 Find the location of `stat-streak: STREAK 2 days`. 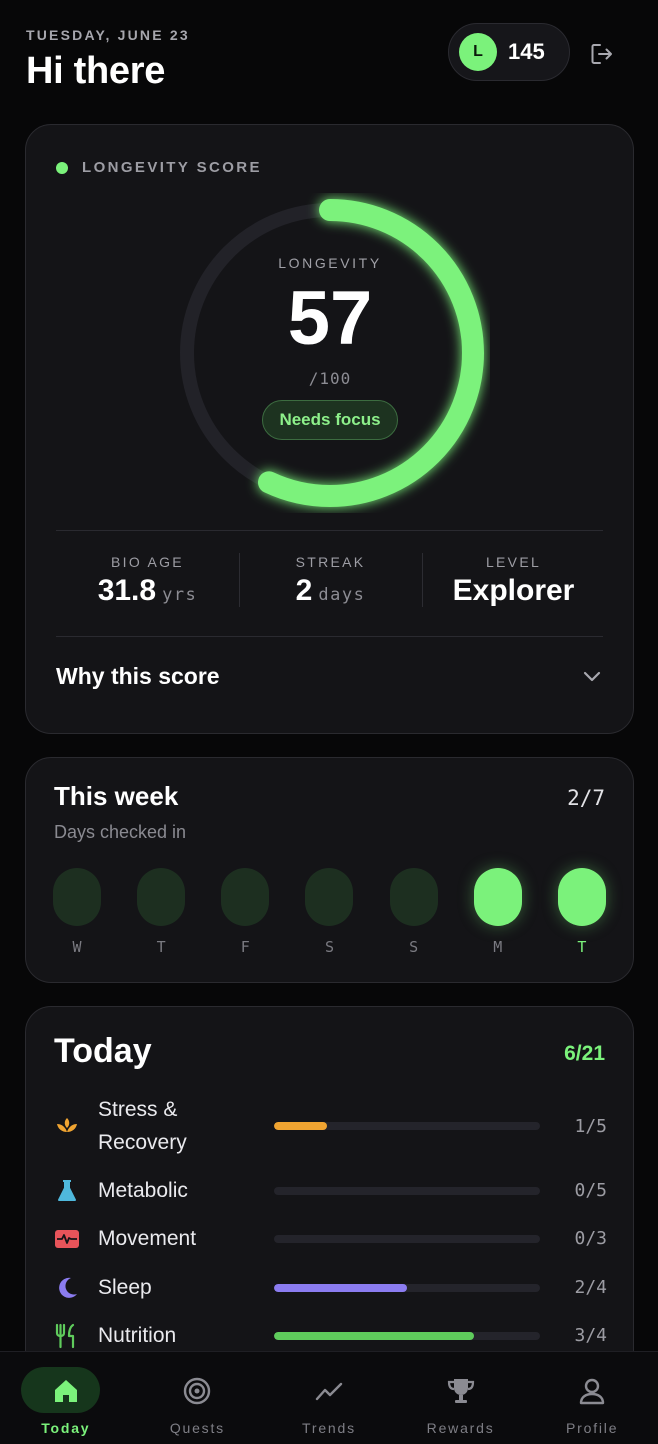

stat-streak: STREAK 2 days is located at coordinates (330, 580).